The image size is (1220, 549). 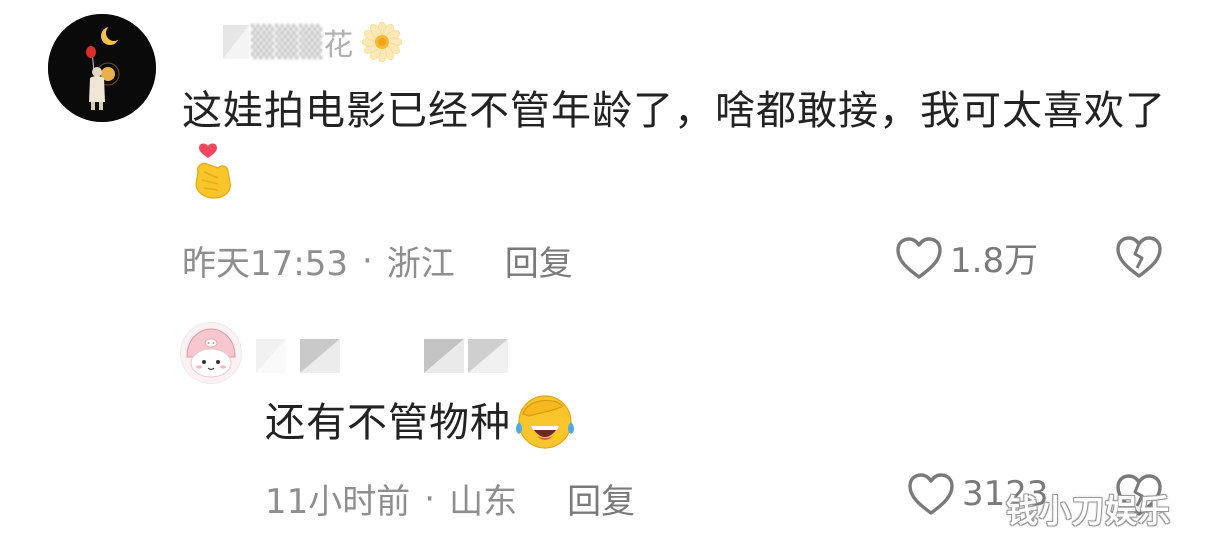 What do you see at coordinates (265, 264) in the screenshot?
I see `timestamp: 昨天17:53` at bounding box center [265, 264].